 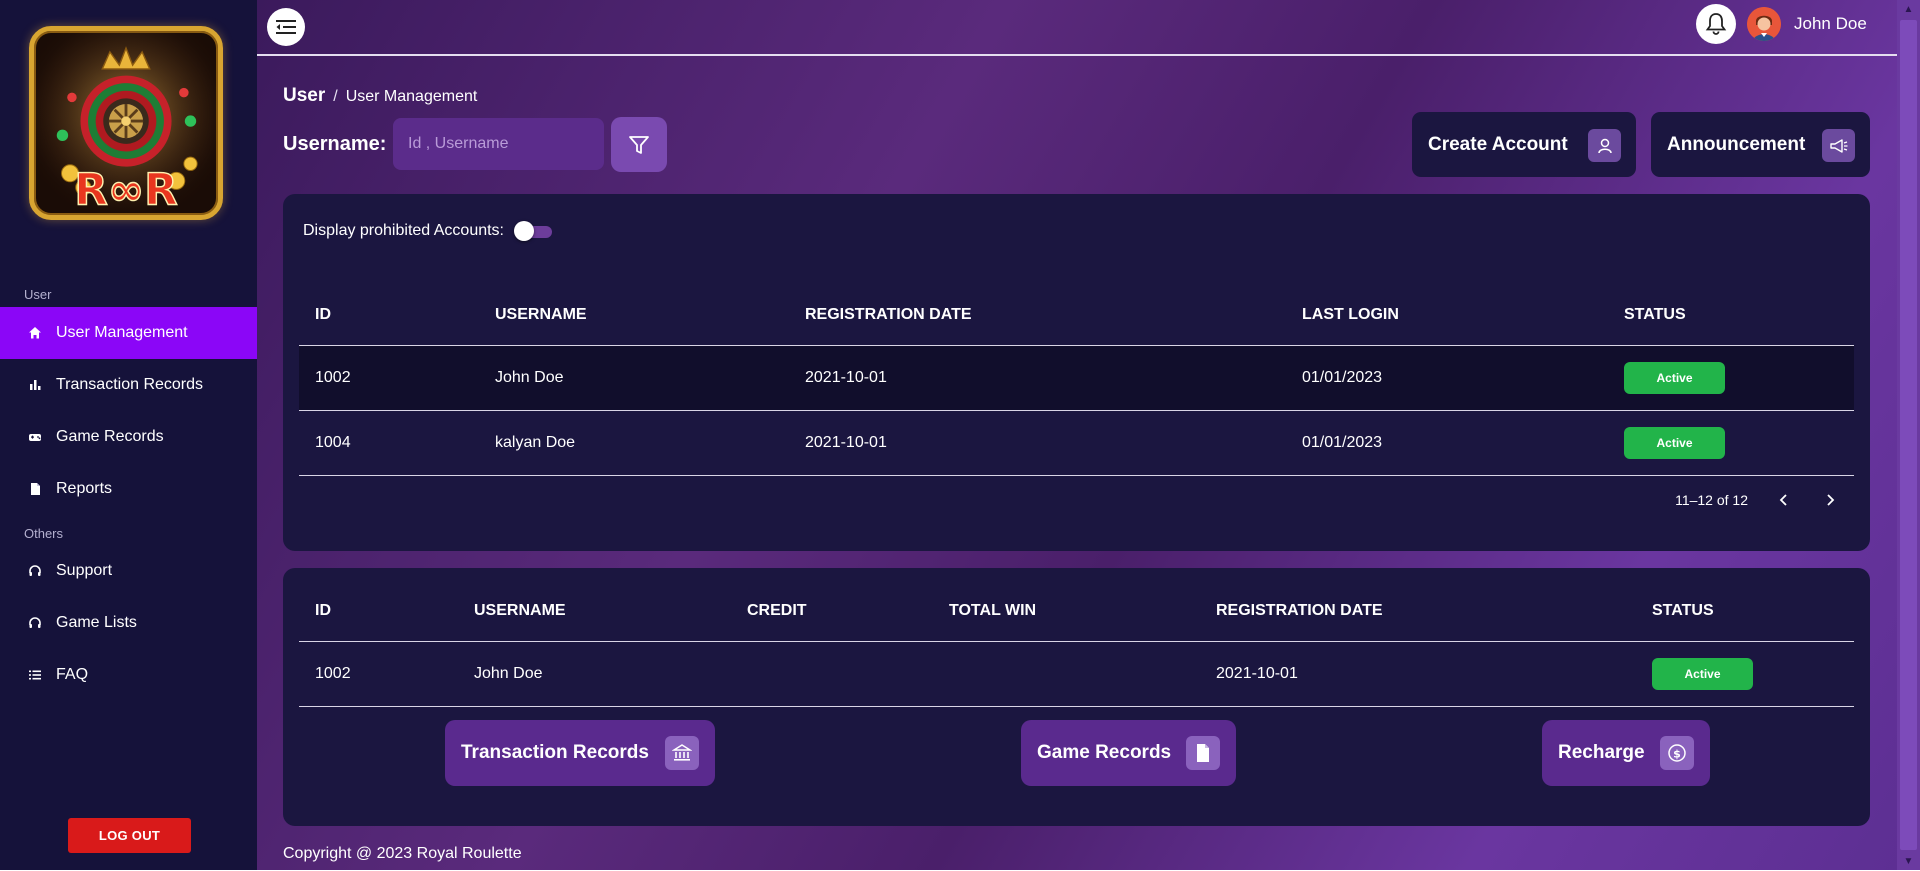 What do you see at coordinates (555, 752) in the screenshot?
I see `transaction-records-label: Transaction Records` at bounding box center [555, 752].